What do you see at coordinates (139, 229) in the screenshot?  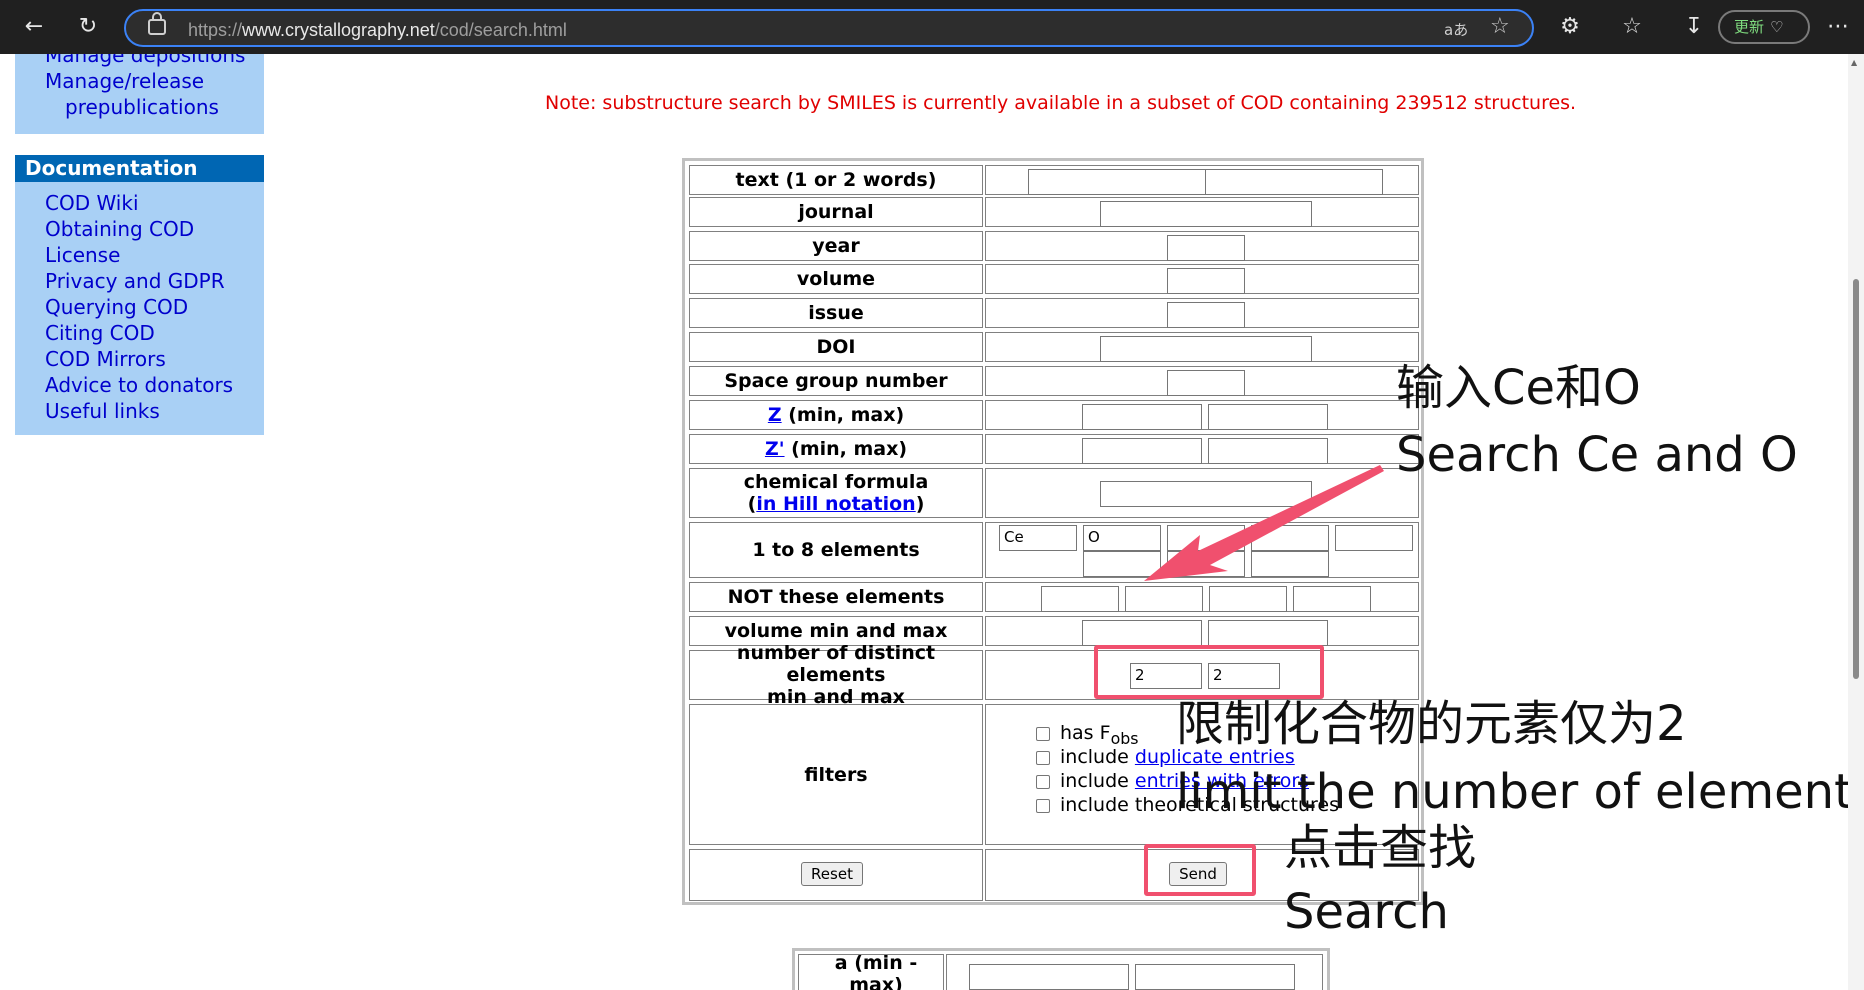 I see `sidebar-item-obtaining-cod: Obtaining COD` at bounding box center [139, 229].